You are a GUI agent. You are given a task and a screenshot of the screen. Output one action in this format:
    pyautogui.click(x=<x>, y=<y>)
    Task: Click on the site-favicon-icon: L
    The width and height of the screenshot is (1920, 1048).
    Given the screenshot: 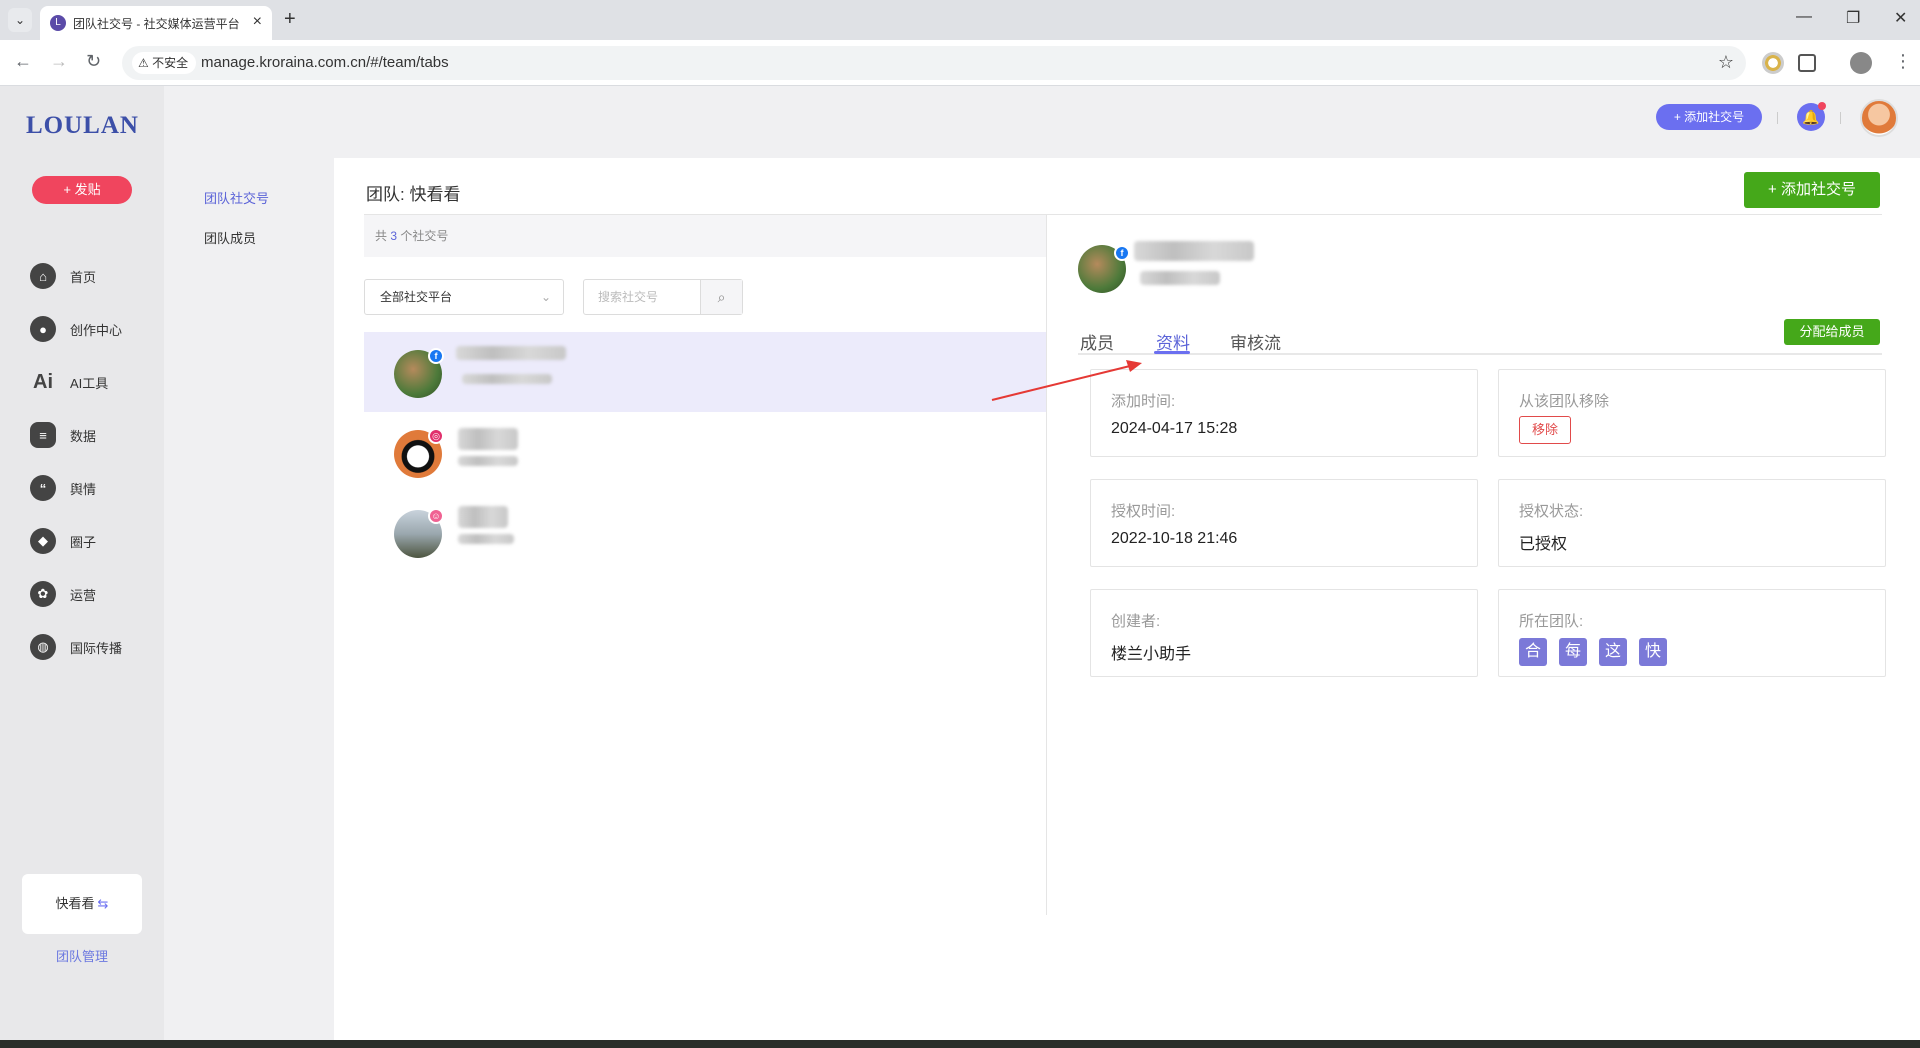 What is the action you would take?
    pyautogui.click(x=58, y=23)
    